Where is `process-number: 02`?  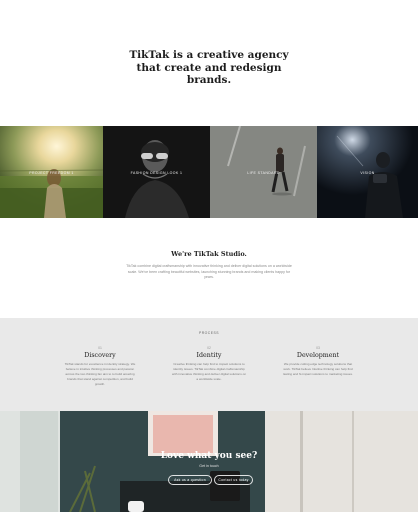
process-number: 02 is located at coordinates (209, 348).